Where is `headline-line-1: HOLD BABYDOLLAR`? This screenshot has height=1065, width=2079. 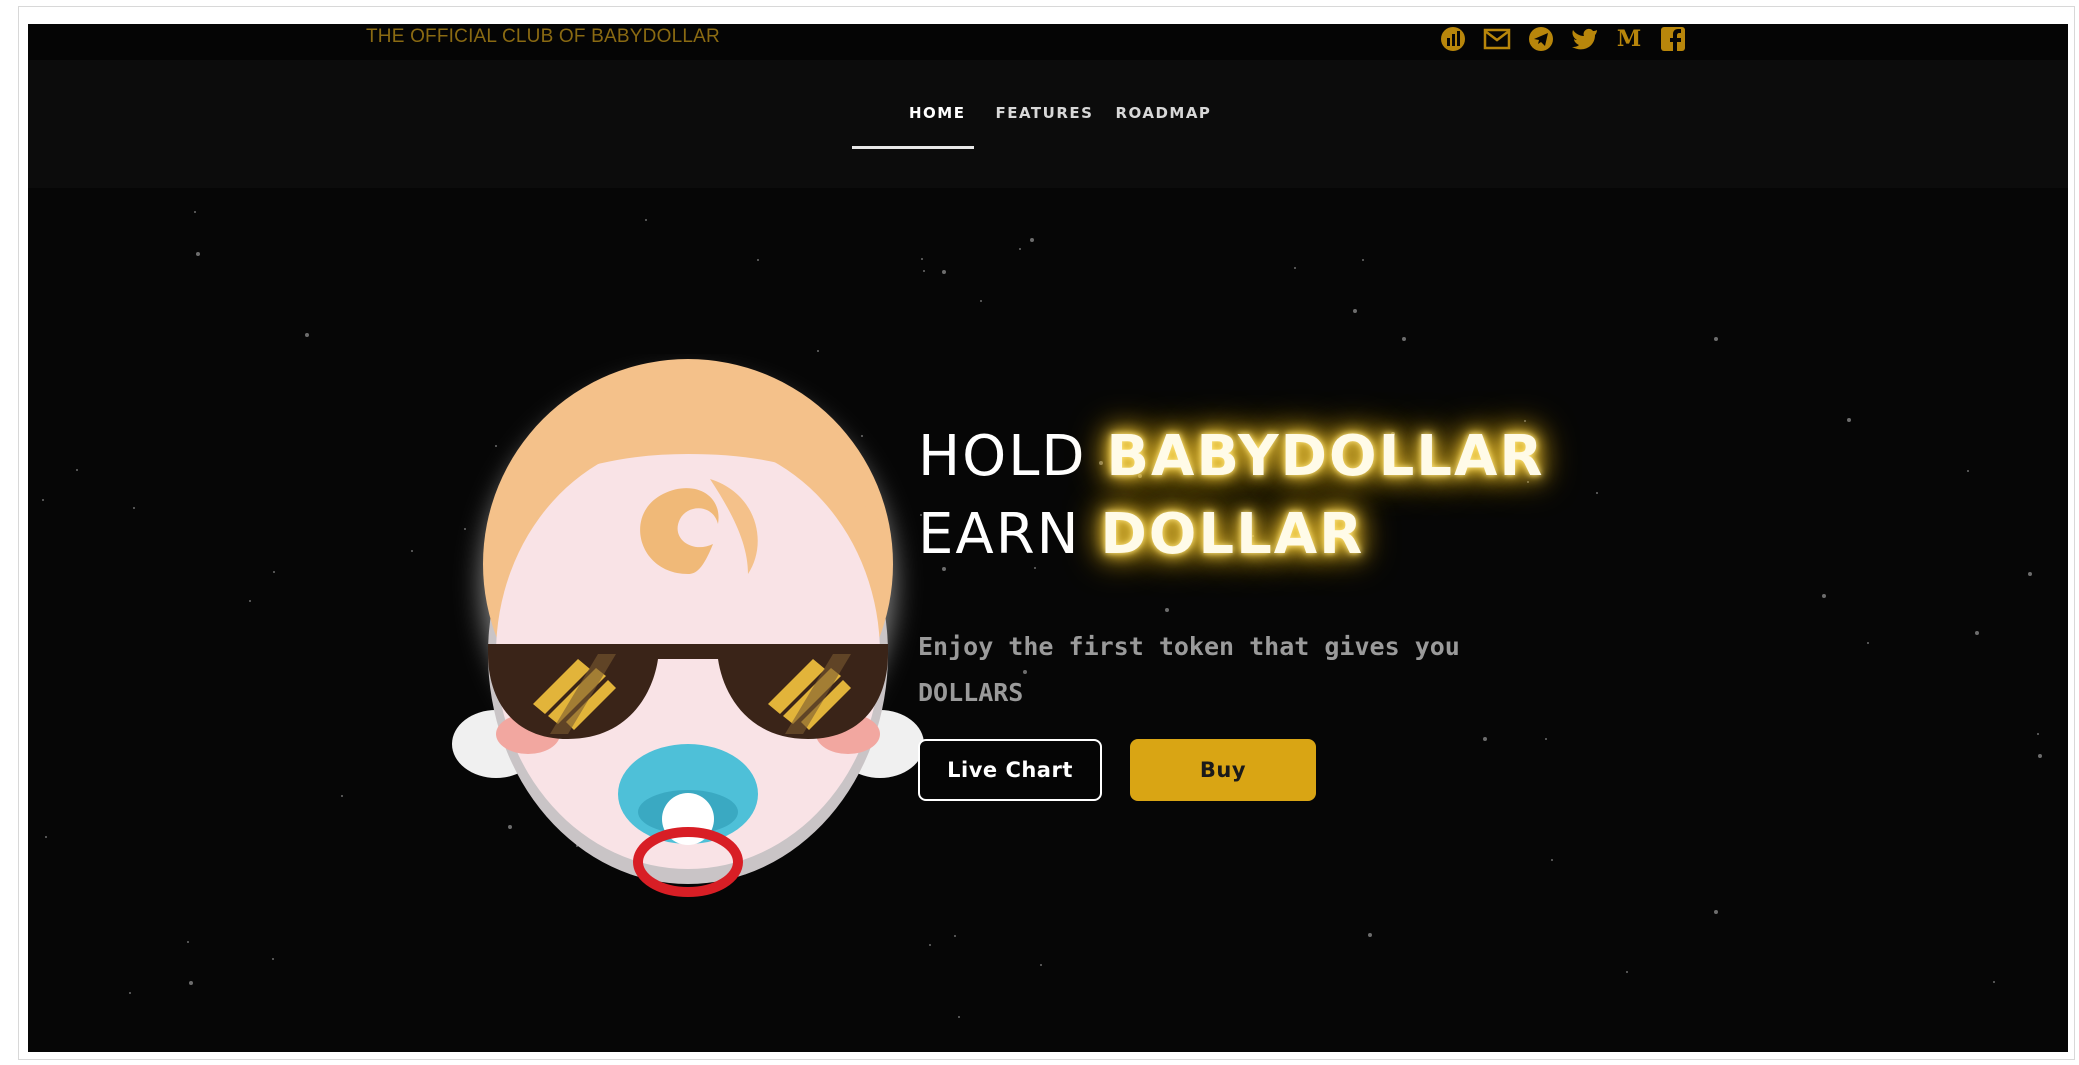
headline-line-1: HOLD BABYDOLLAR is located at coordinates (1231, 457).